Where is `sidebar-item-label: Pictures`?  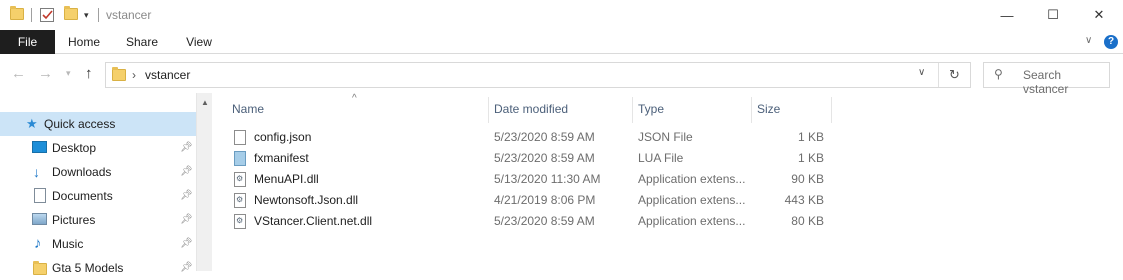
sidebar-item-label: Pictures is located at coordinates (74, 220).